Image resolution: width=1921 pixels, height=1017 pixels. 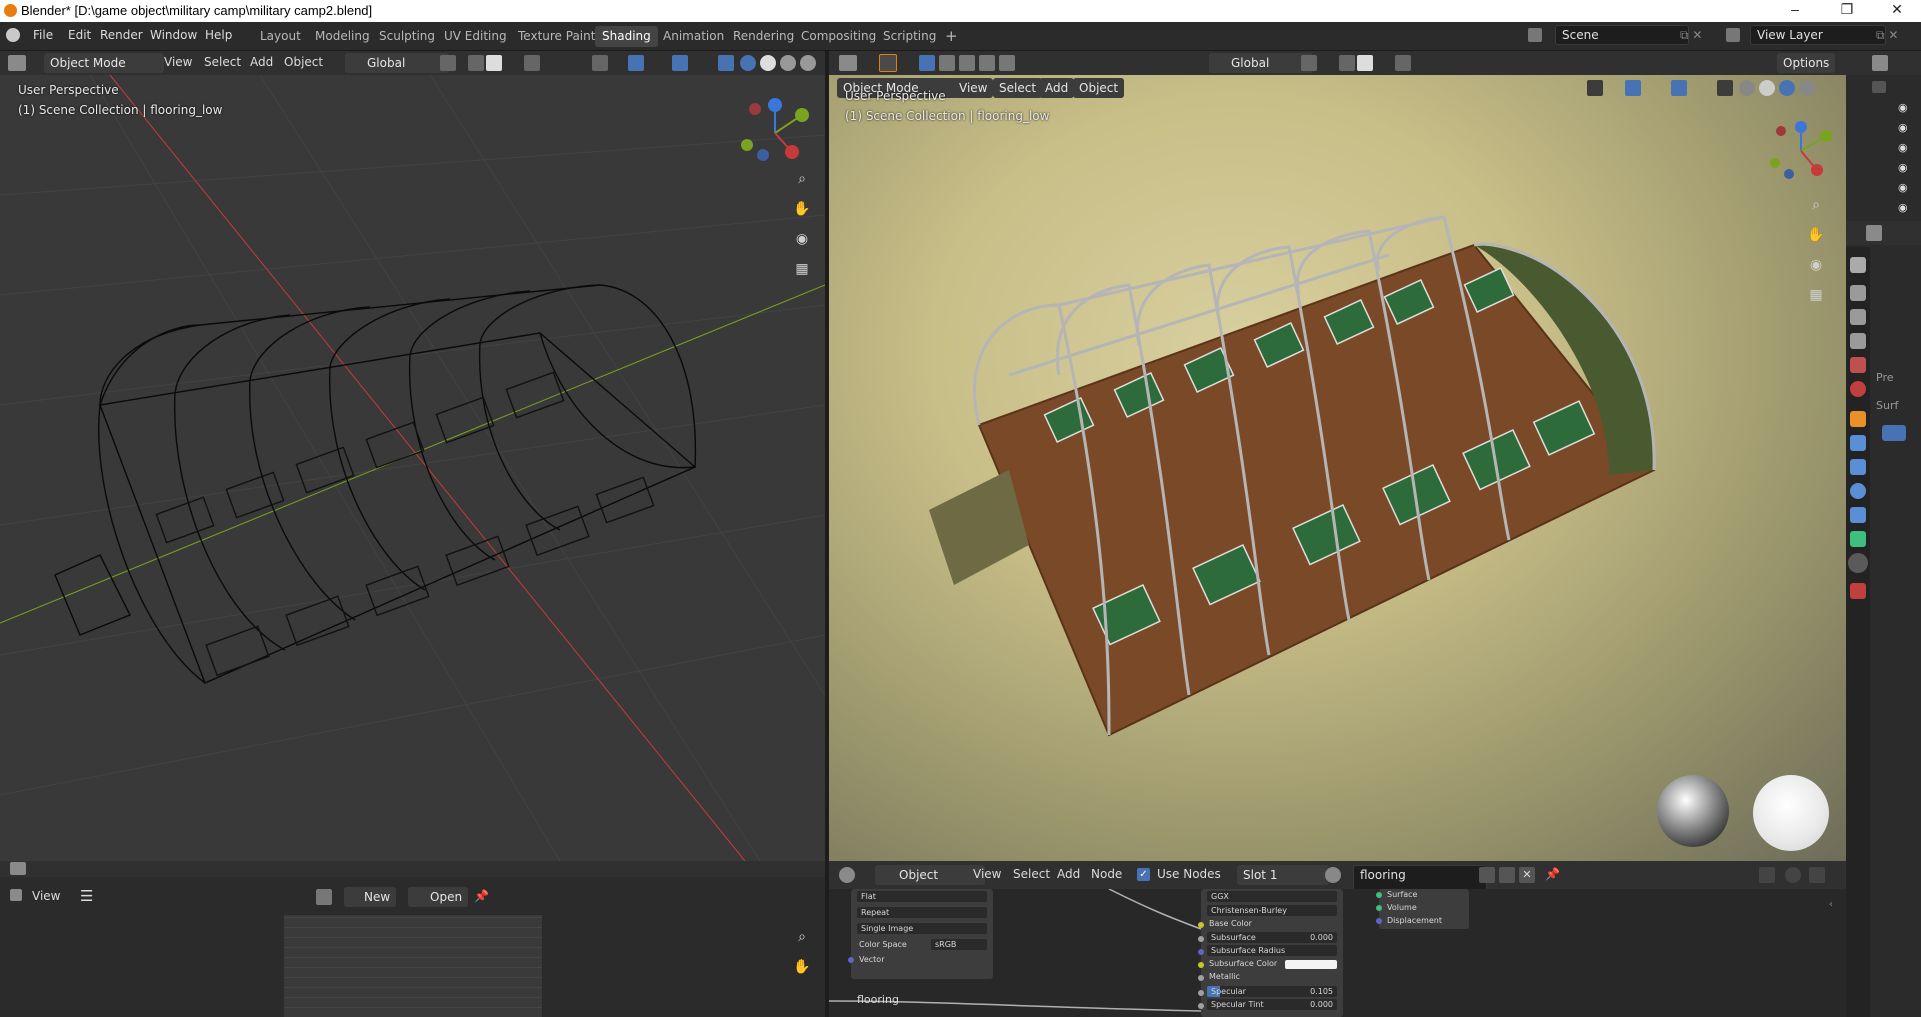 I want to click on left-menu-add: Add, so click(x=261, y=62).